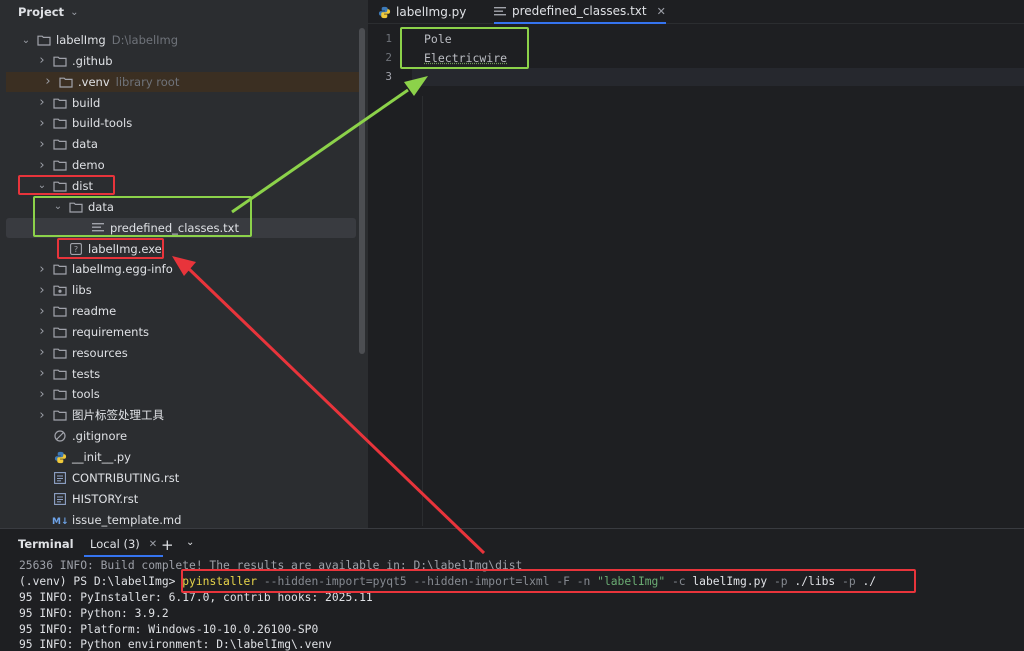 Image resolution: width=1024 pixels, height=651 pixels. Describe the element at coordinates (388, 76) in the screenshot. I see `line-number: 3` at that location.